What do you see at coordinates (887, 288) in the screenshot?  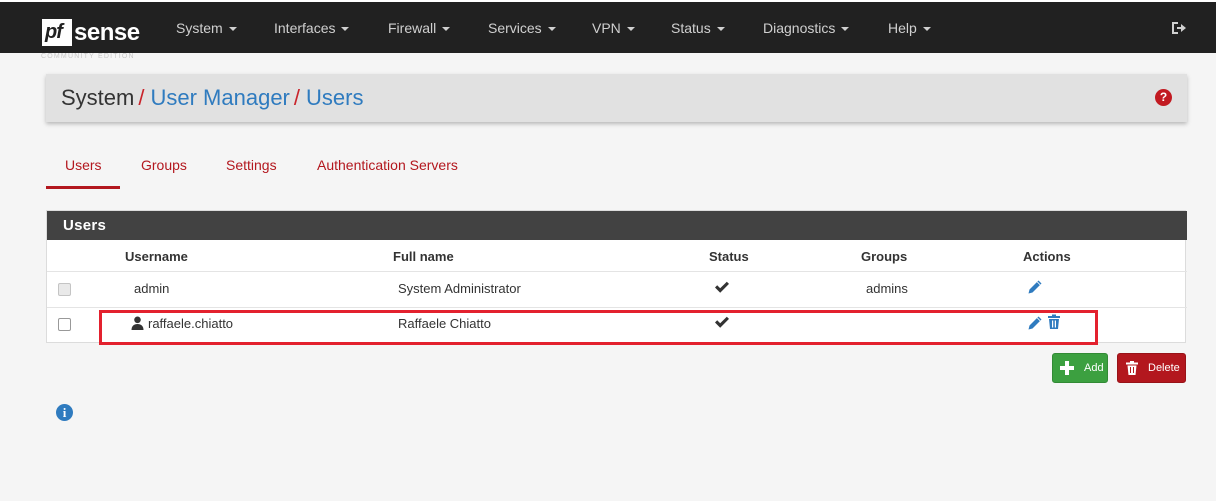 I see `groups-cell: admins` at bounding box center [887, 288].